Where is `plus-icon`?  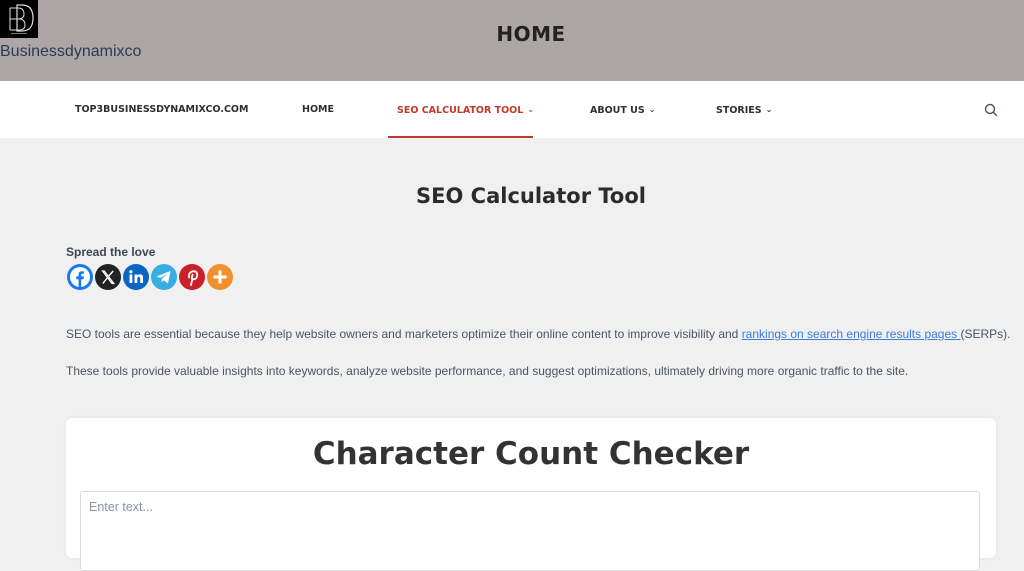
plus-icon is located at coordinates (220, 277).